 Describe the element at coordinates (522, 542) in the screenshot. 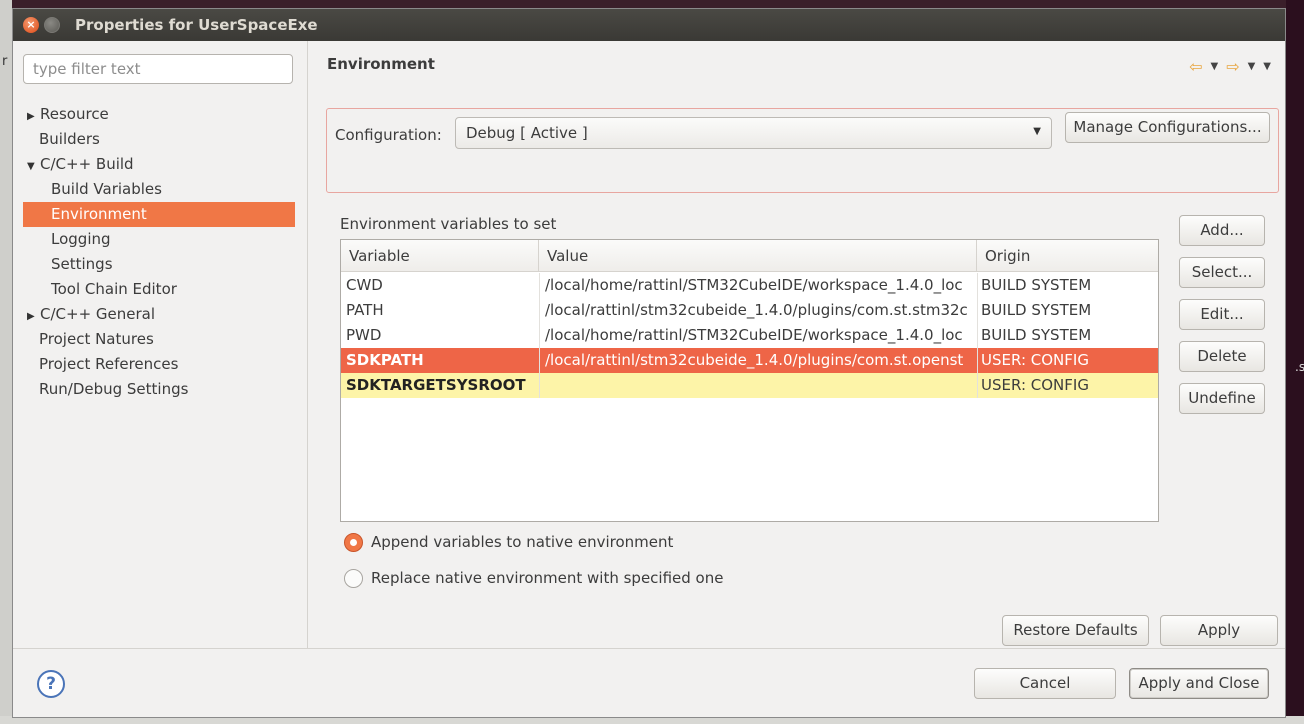

I see `append-label: Append variables to native environment` at that location.